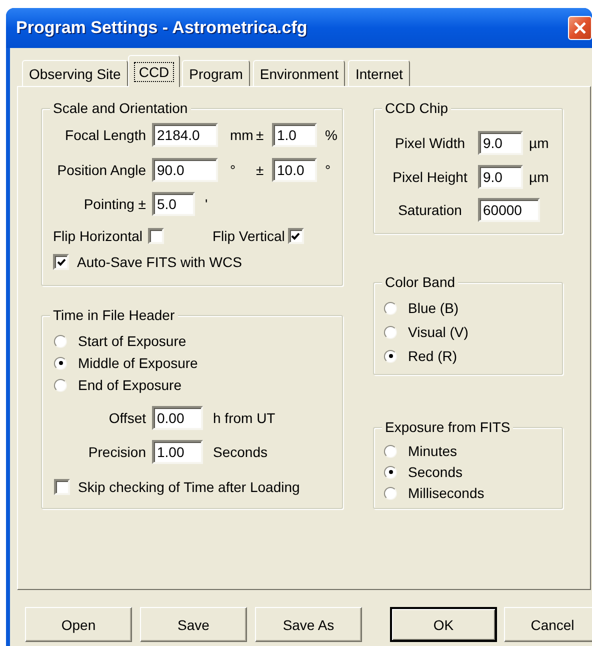  What do you see at coordinates (417, 108) in the screenshot?
I see `group-title: CCD Chip` at bounding box center [417, 108].